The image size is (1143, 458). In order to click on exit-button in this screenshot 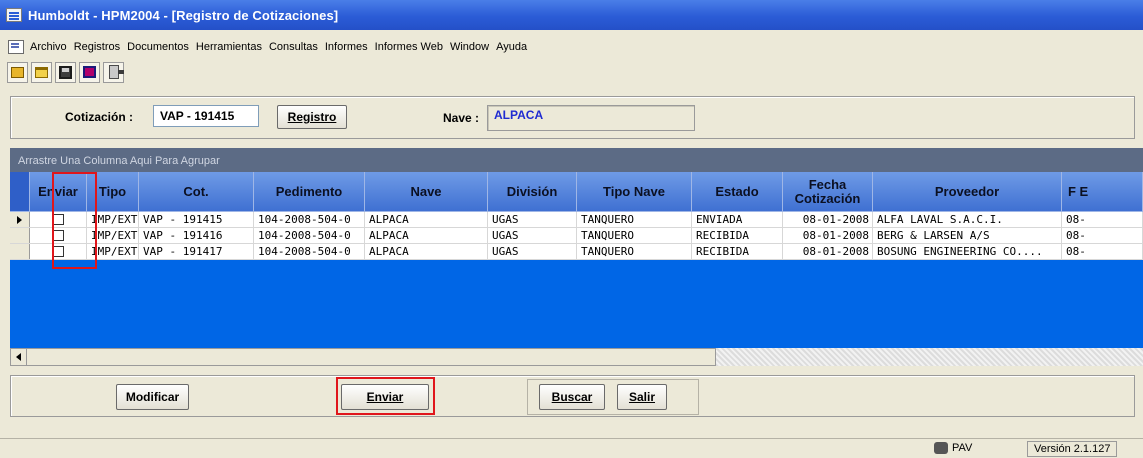, I will do `click(113, 72)`.